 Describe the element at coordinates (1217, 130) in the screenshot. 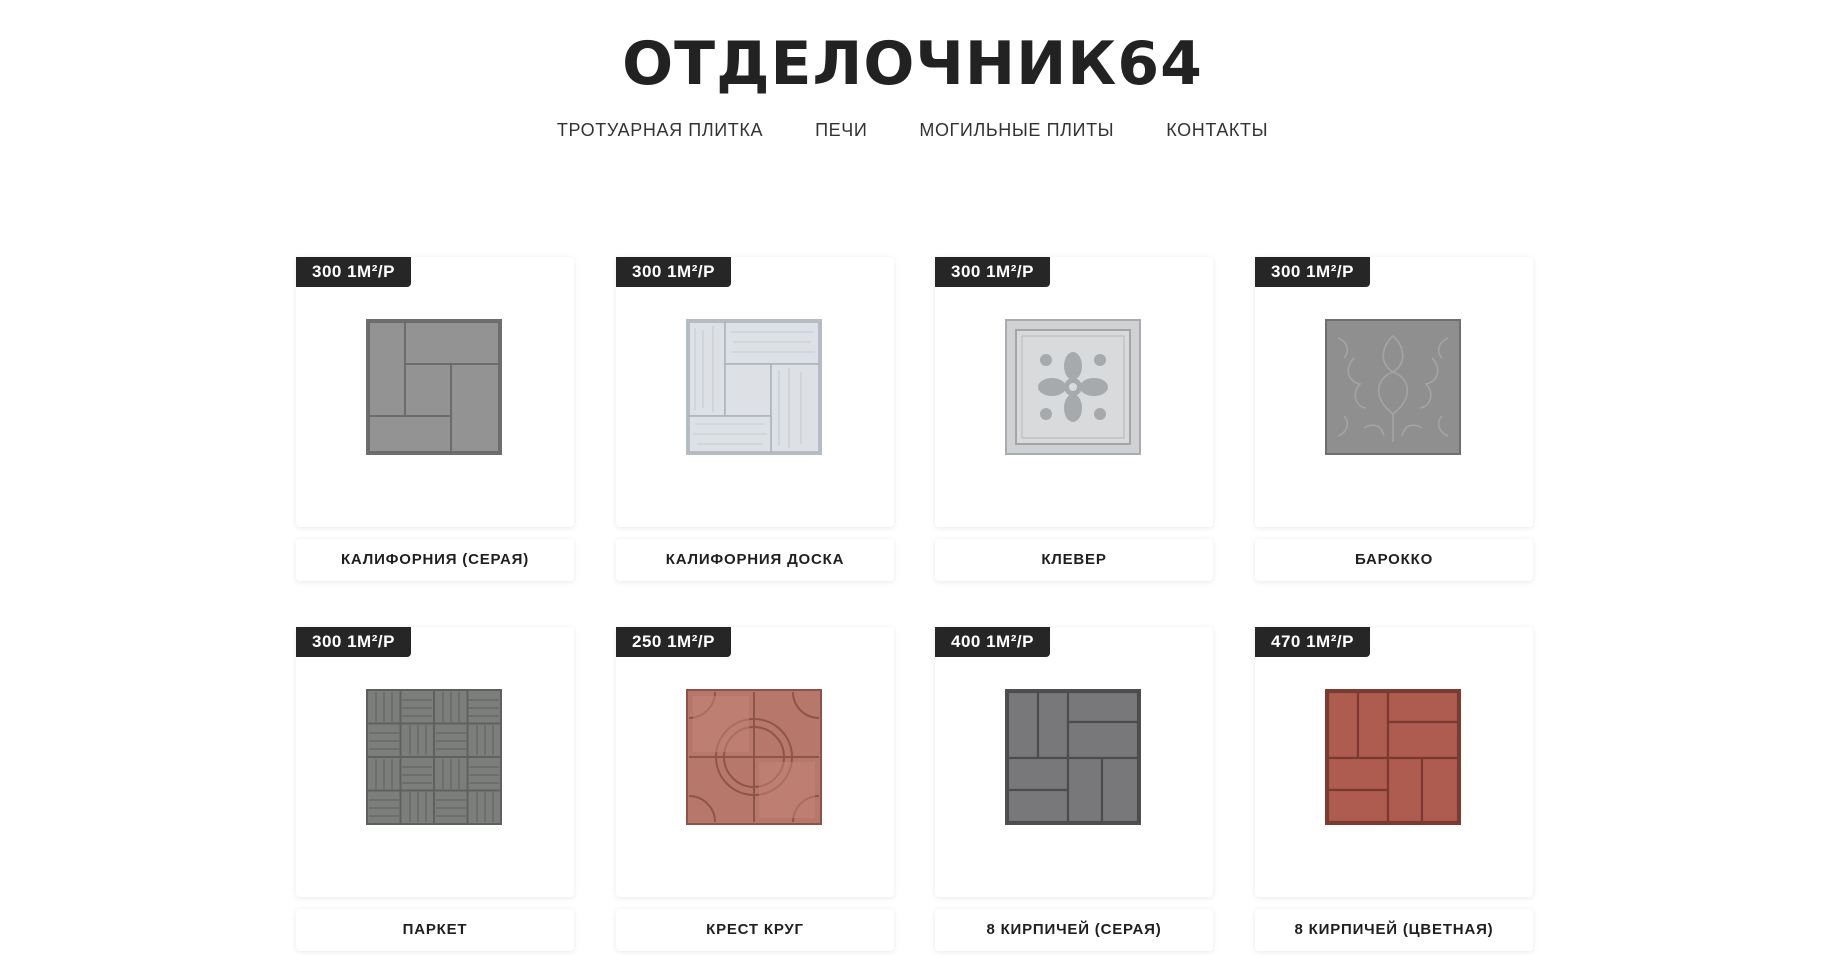

I see `nav-item-contacts: КОНТАКТЫ` at that location.